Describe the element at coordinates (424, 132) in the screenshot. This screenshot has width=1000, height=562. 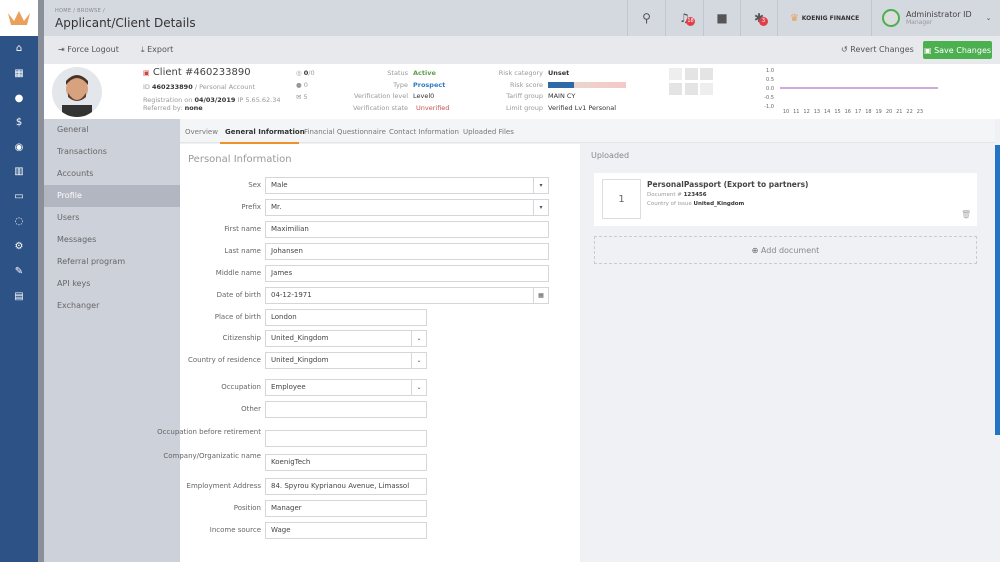
I see `tab-contact-information: Contact Information` at that location.